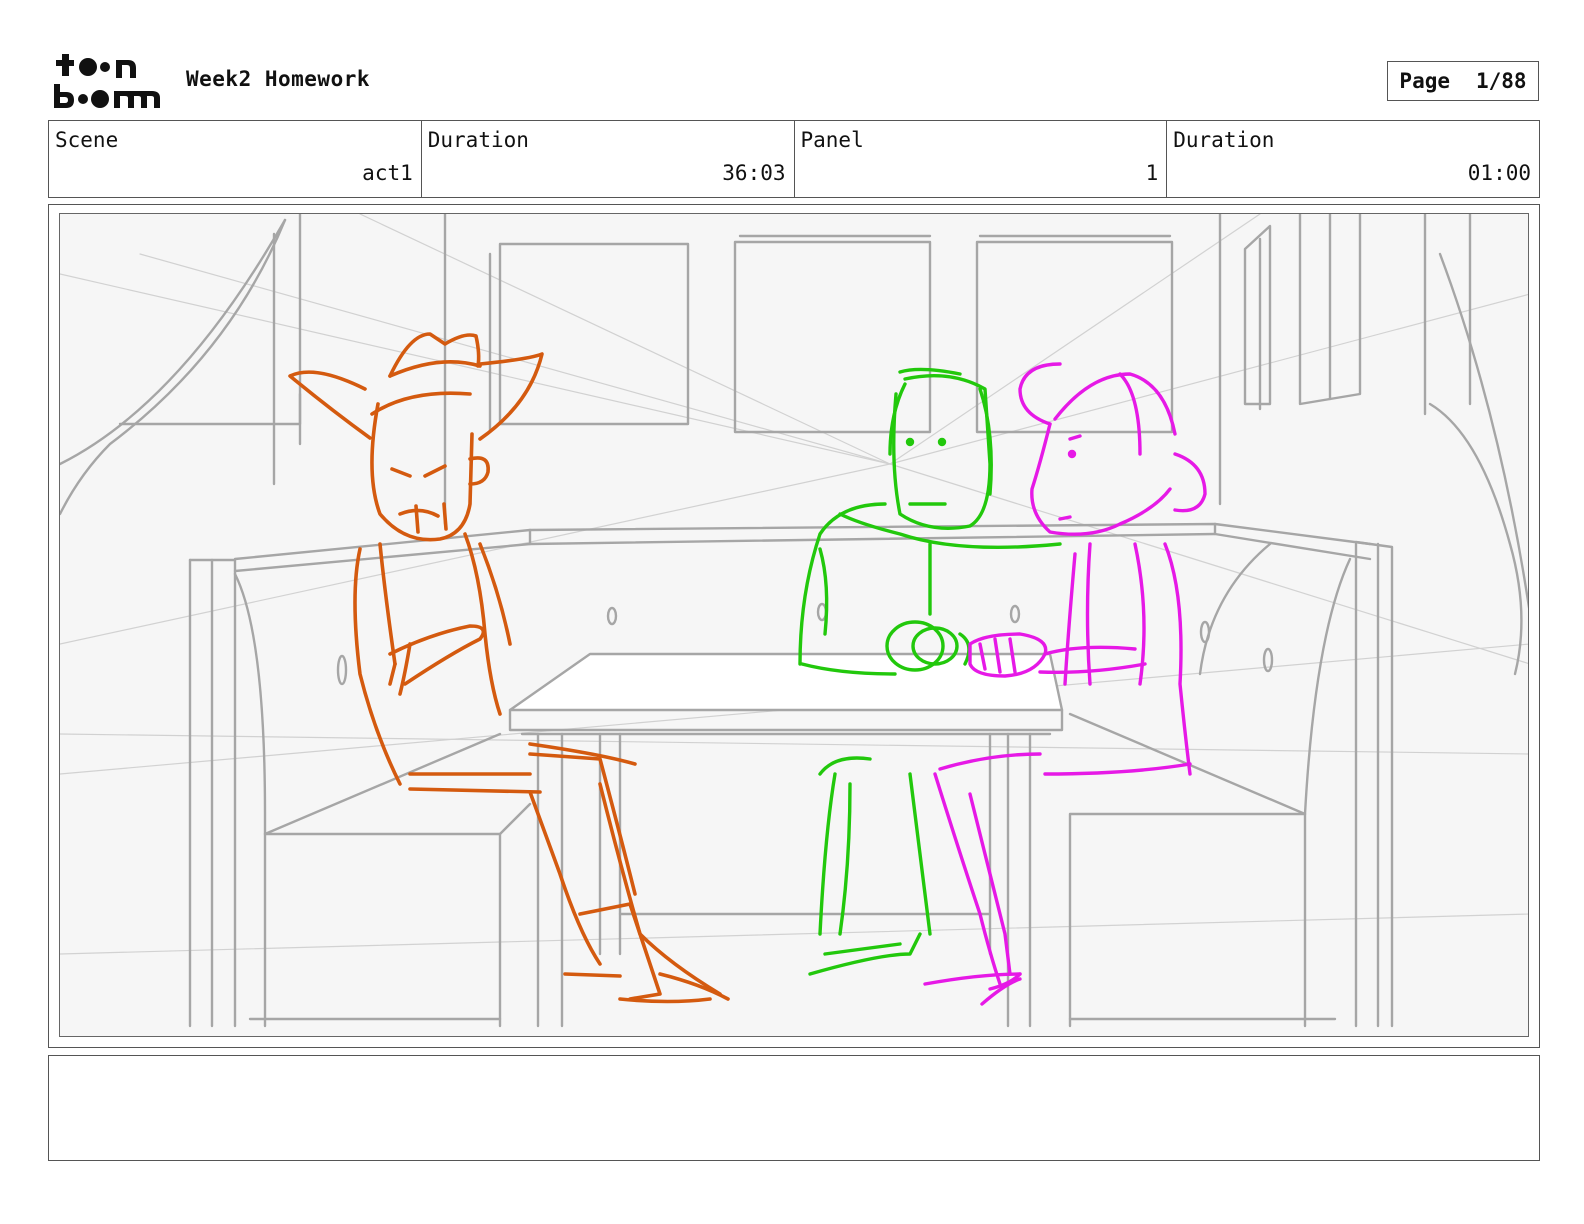 The width and height of the screenshot is (1584, 1224). Describe the element at coordinates (832, 140) in the screenshot. I see `panel-label: Panel` at that location.